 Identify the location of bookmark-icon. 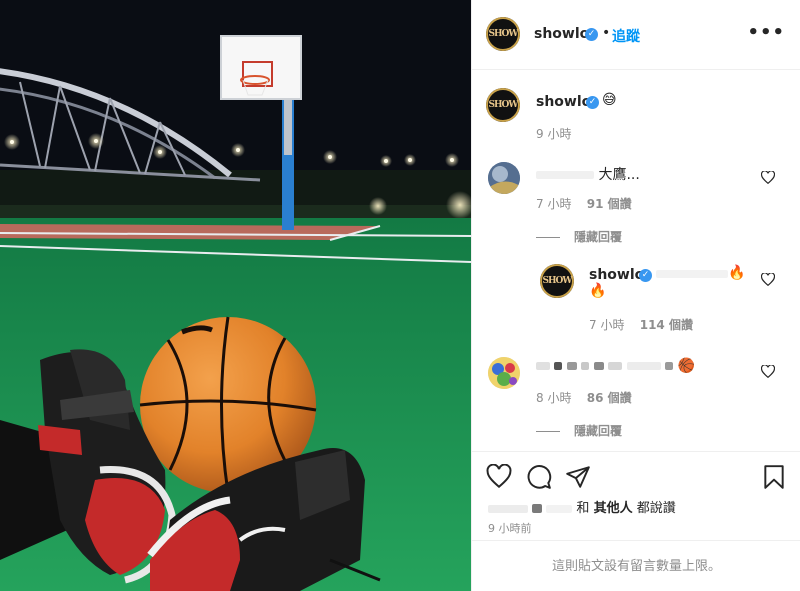
(774, 477).